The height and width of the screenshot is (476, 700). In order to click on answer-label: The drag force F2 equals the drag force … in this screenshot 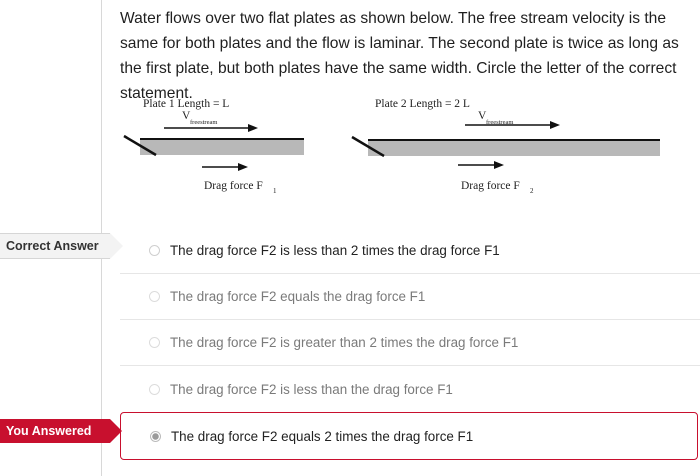, I will do `click(298, 296)`.